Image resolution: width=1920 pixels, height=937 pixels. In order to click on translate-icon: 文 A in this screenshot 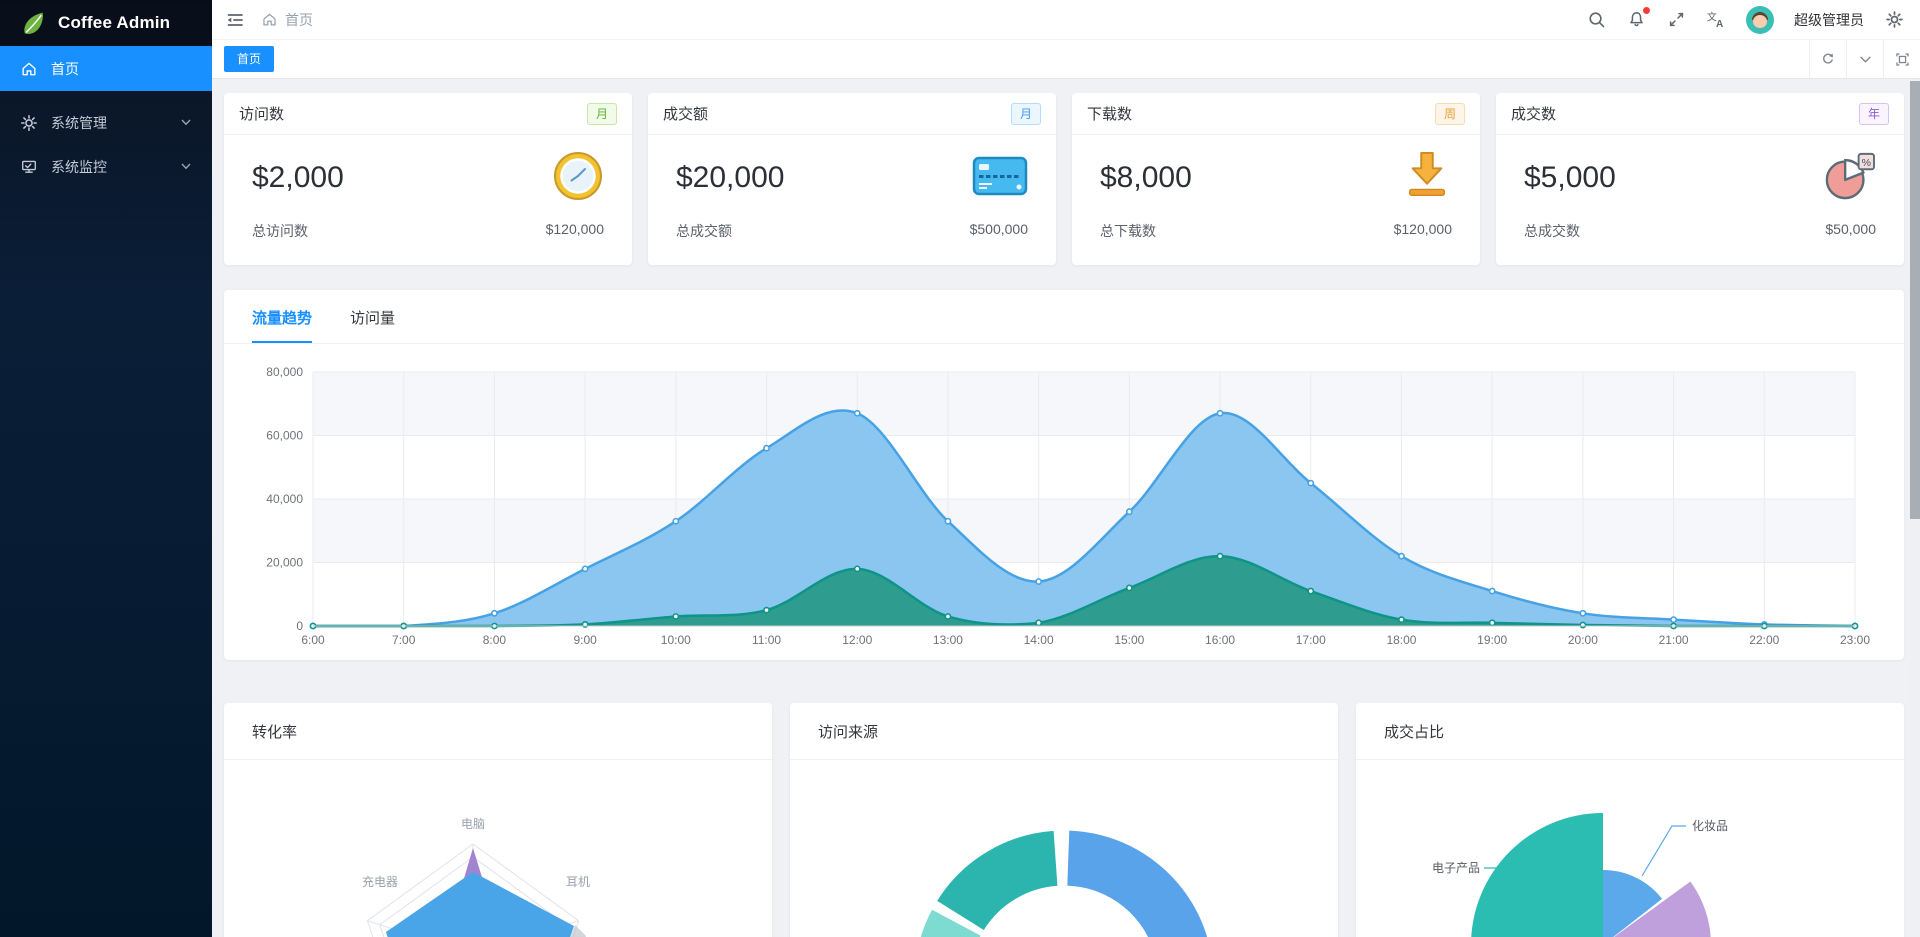, I will do `click(1716, 20)`.